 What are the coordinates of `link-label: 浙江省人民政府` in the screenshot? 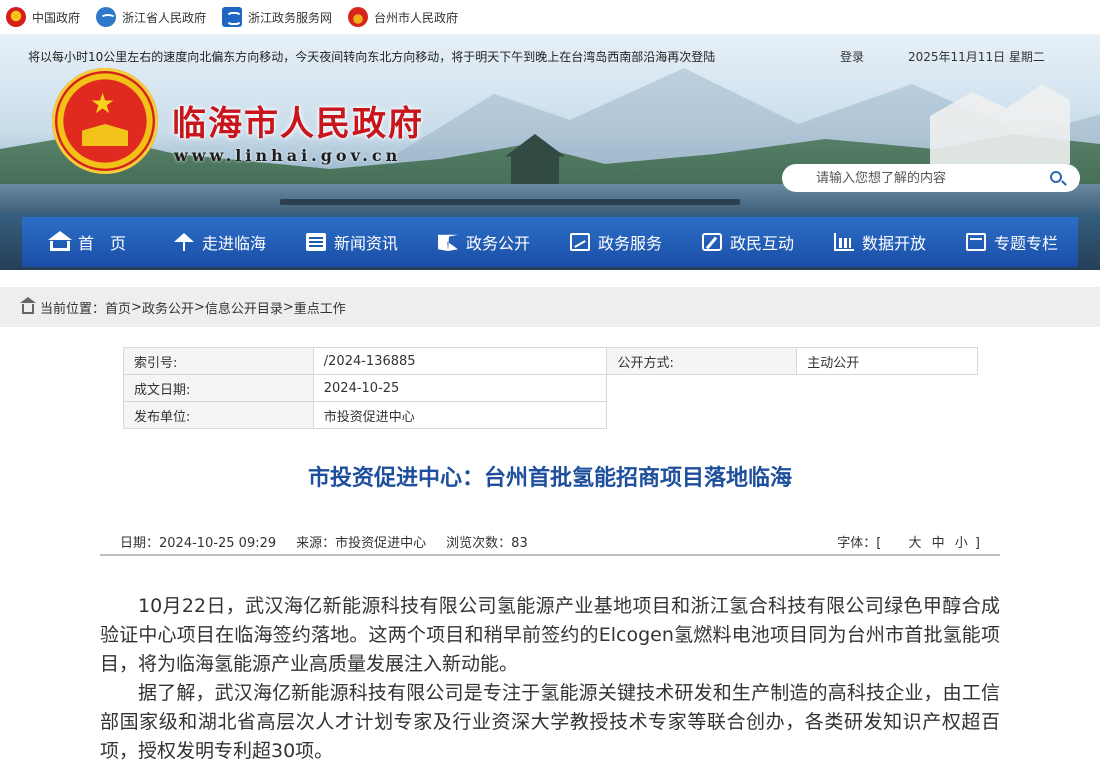 It's located at (164, 17).